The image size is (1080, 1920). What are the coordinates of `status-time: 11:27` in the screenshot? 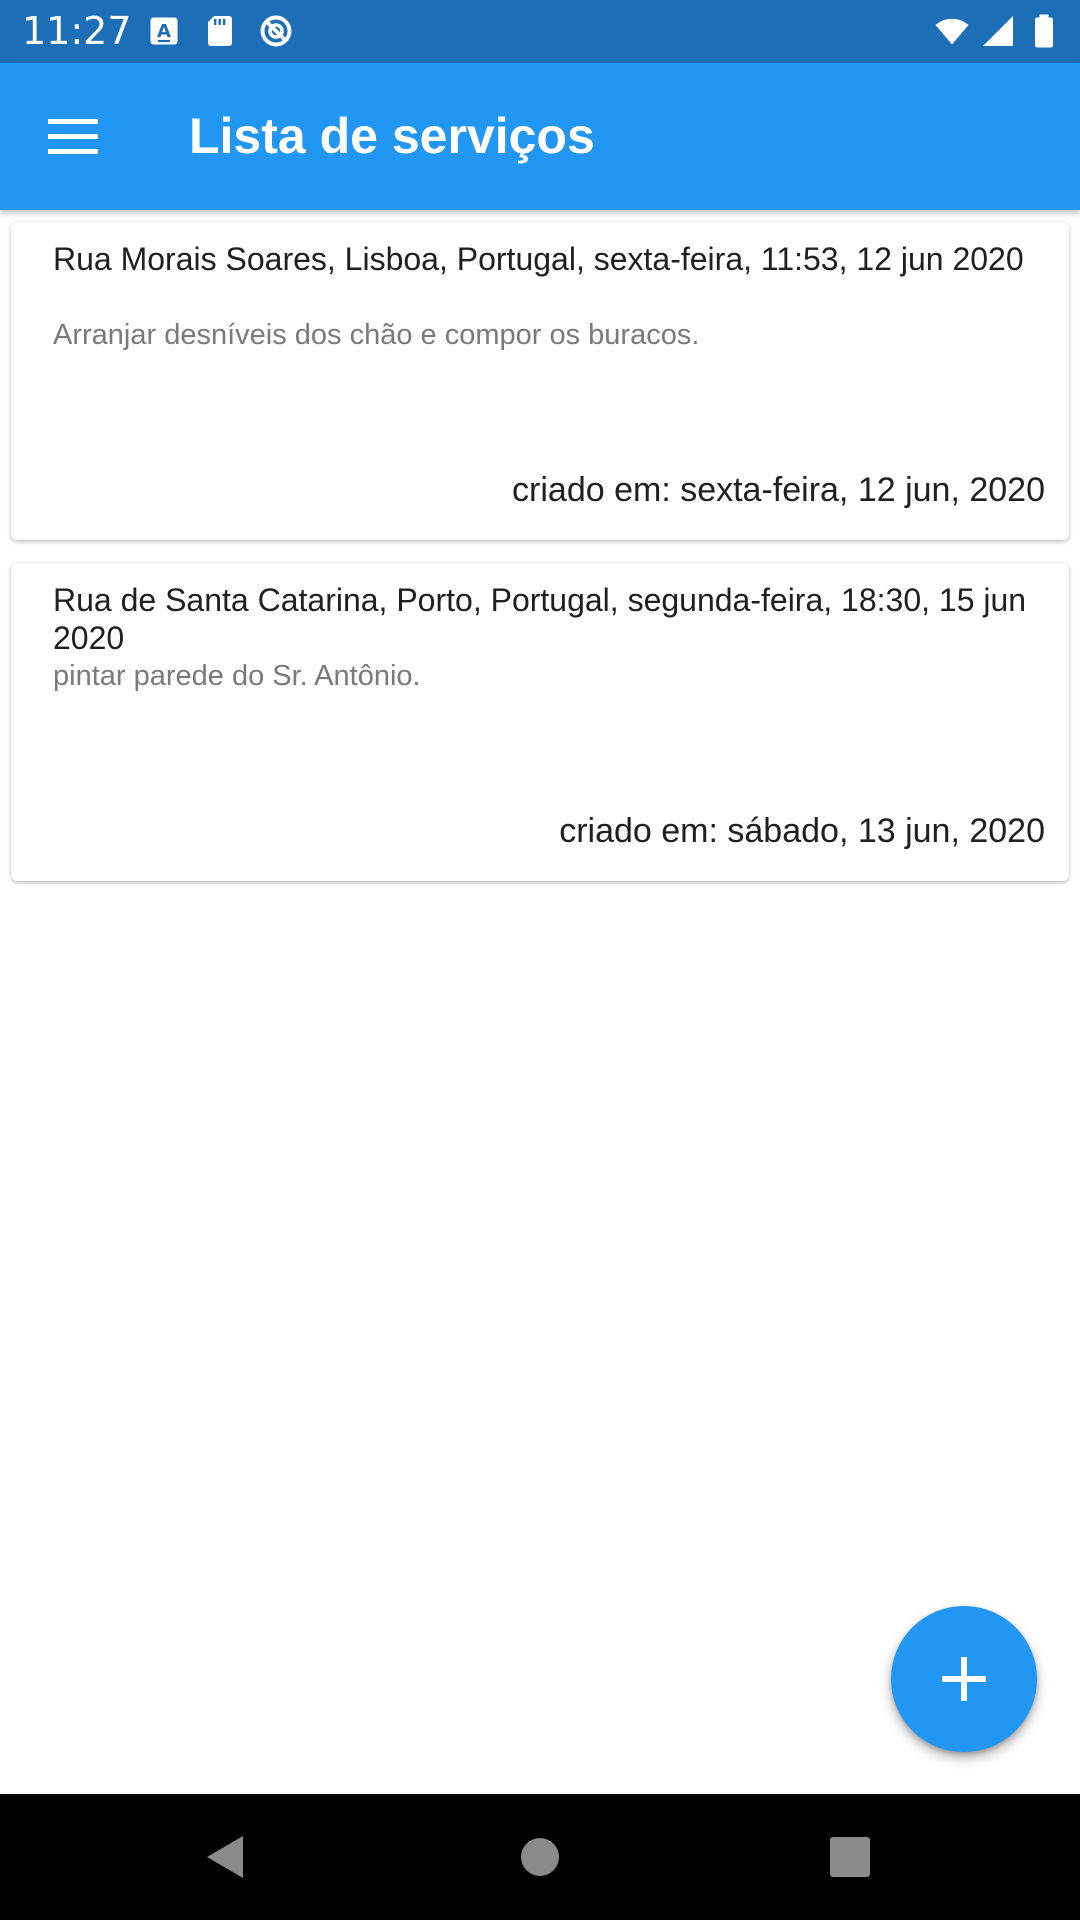 It's located at (77, 31).